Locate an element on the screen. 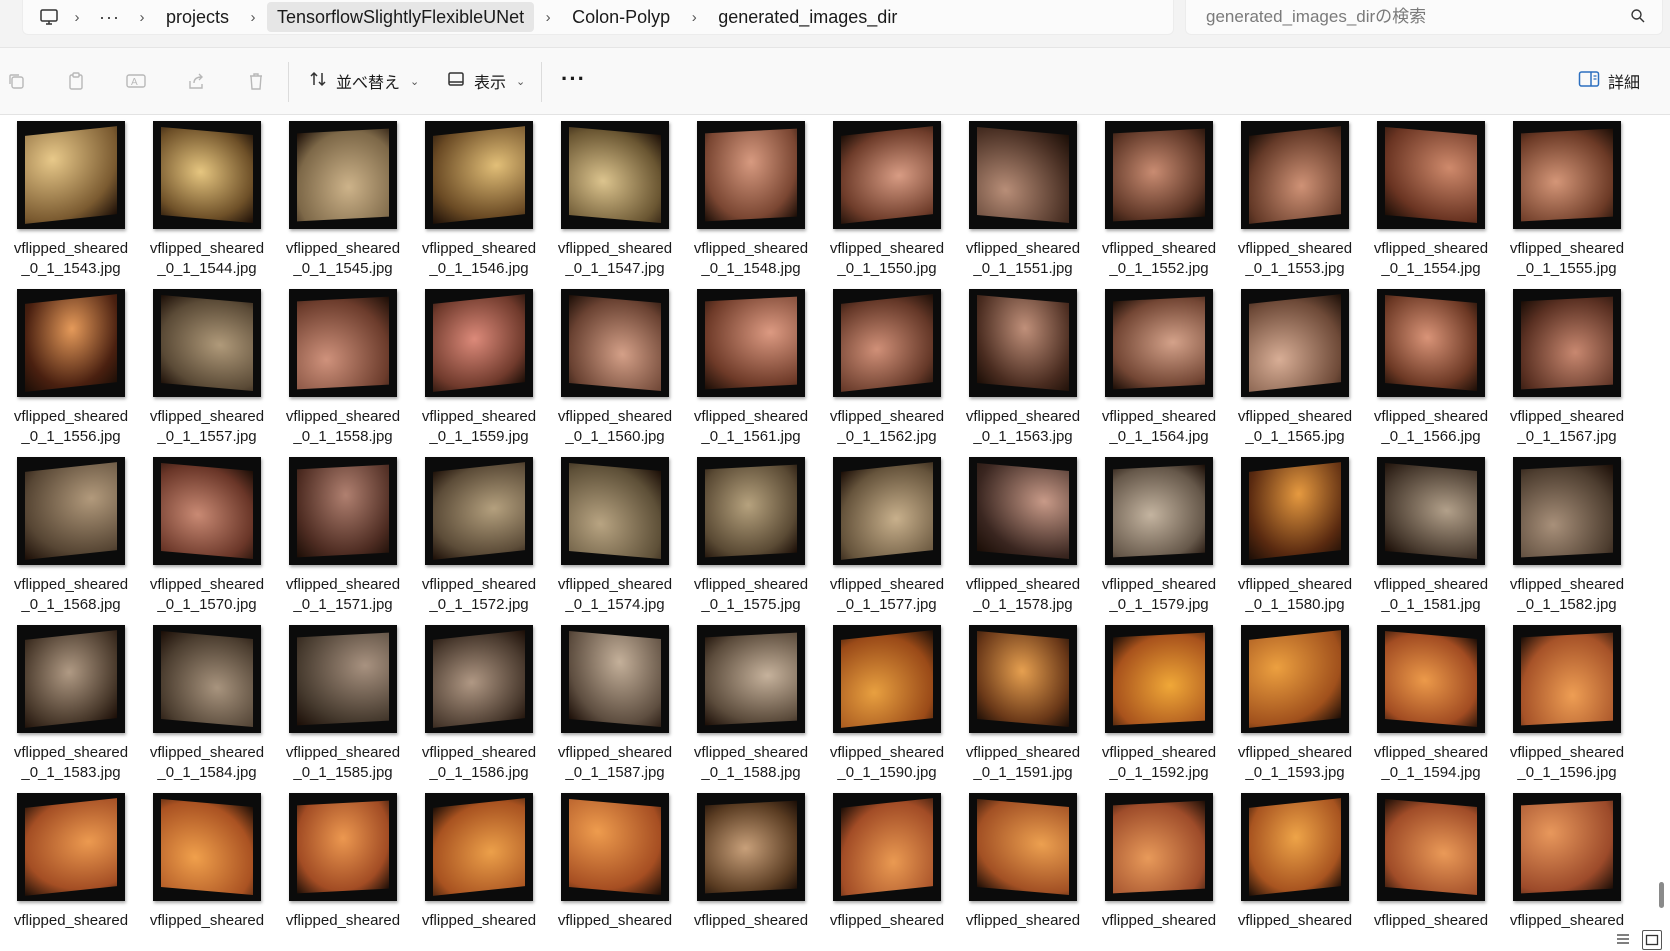 This screenshot has width=1670, height=951. view-button: 表示 ⌄ is located at coordinates (485, 81).